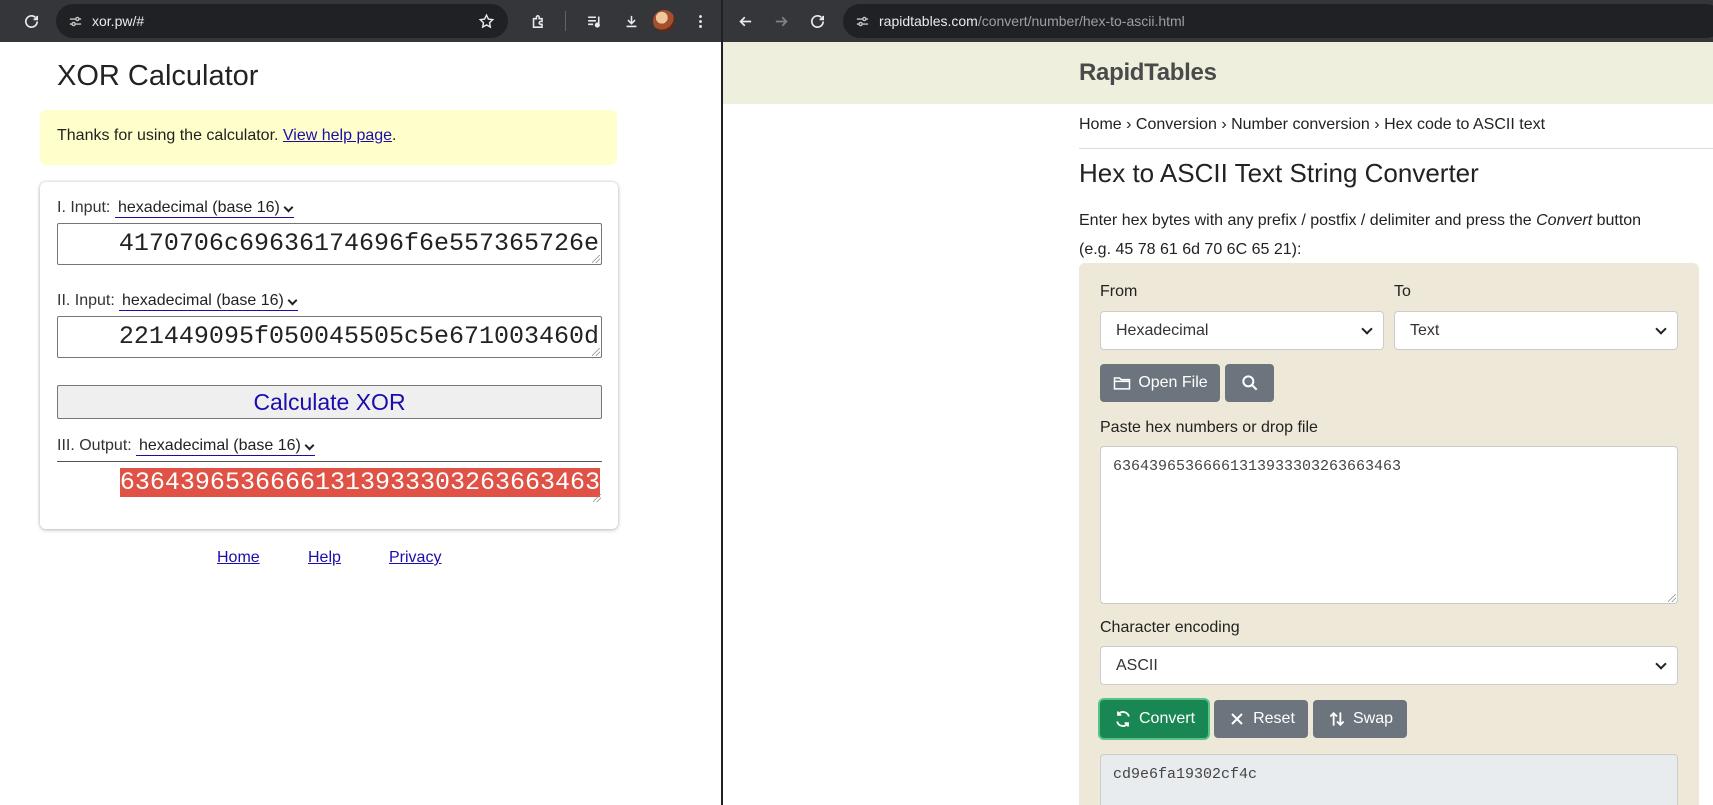 Image resolution: width=1713 pixels, height=805 pixels. Describe the element at coordinates (1190, 249) in the screenshot. I see `instructions-example: (e.g. 45 78 61 6d 70 6C 65 21):` at that location.